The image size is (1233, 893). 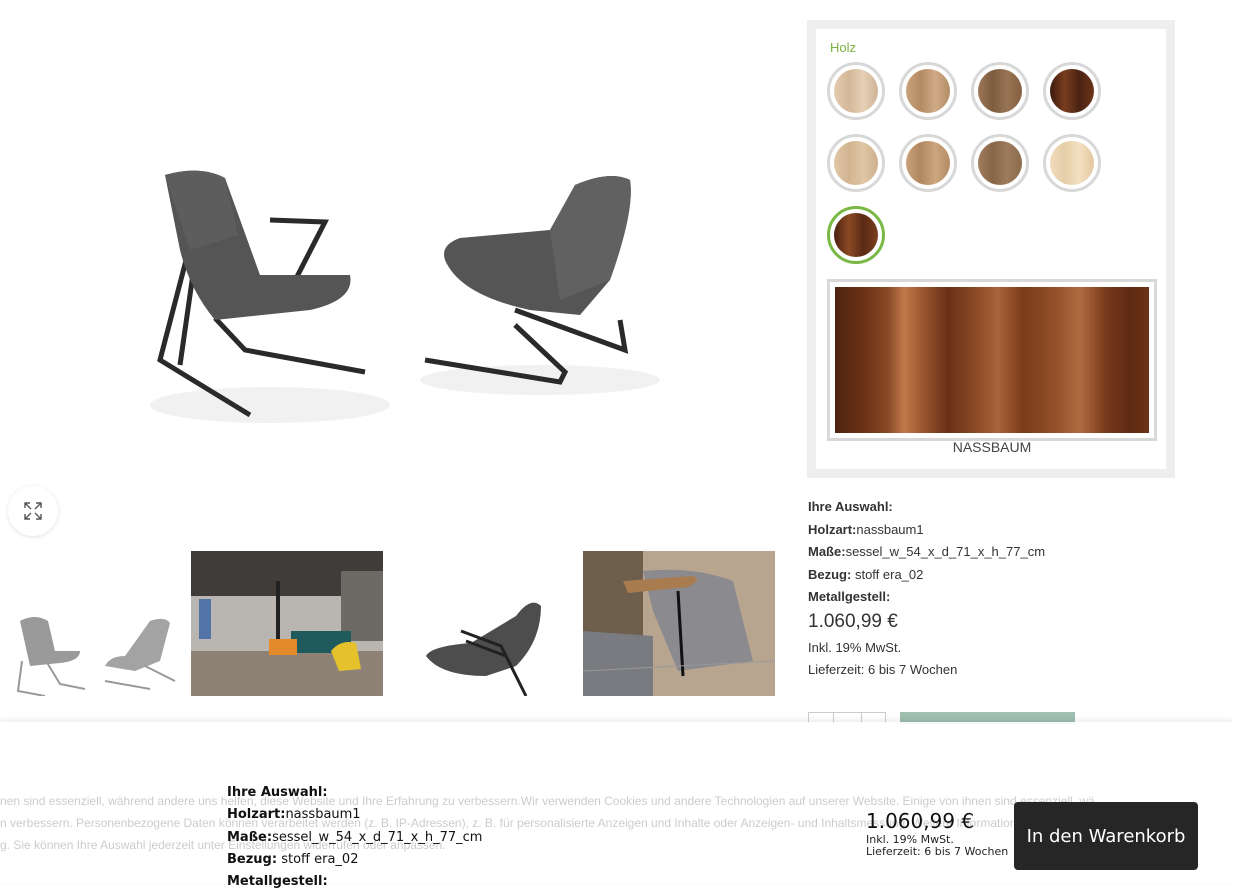 I want to click on swatch-eiche-dunkel, so click(x=1000, y=91).